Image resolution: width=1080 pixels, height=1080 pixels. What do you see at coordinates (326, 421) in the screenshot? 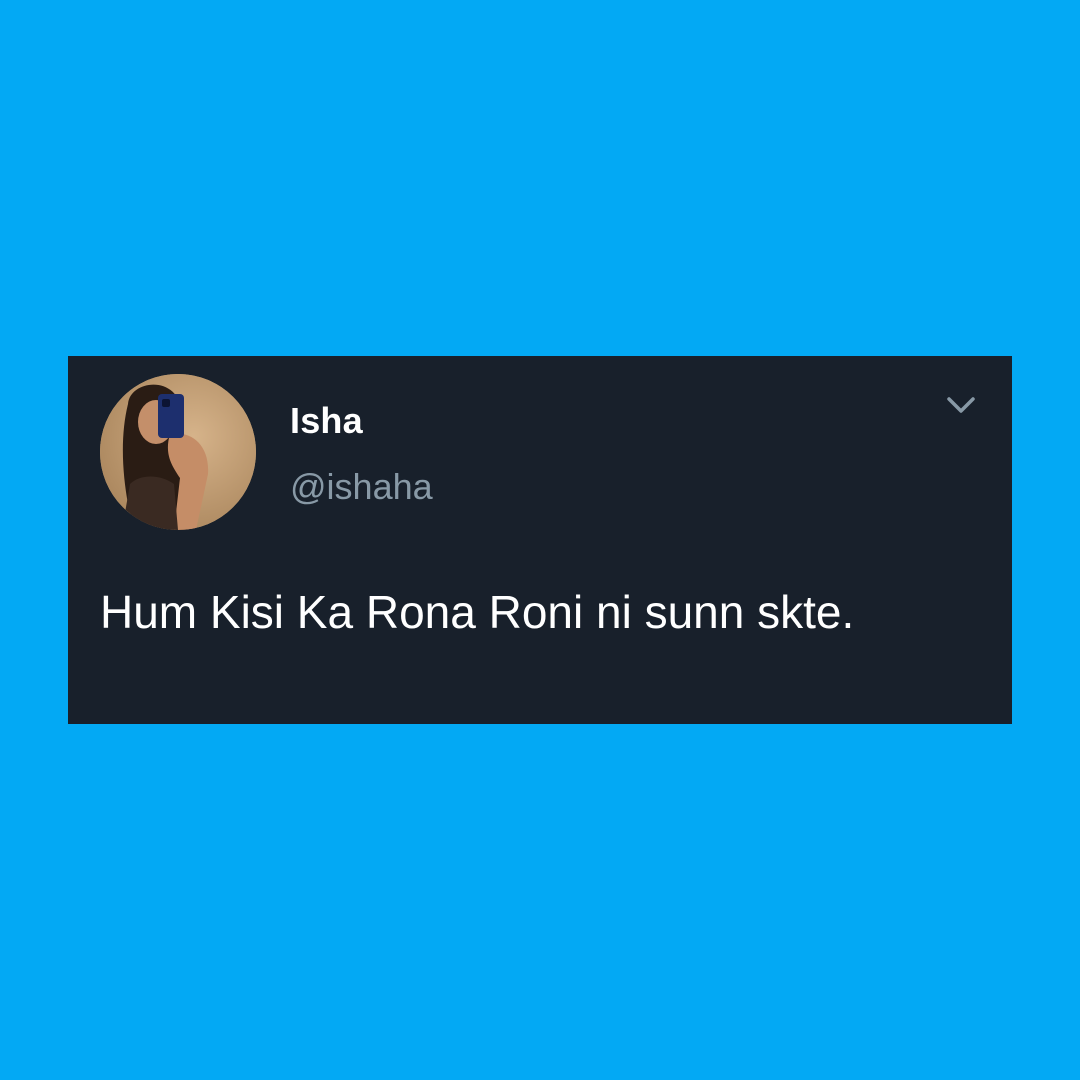
I see `display-name: Isha` at bounding box center [326, 421].